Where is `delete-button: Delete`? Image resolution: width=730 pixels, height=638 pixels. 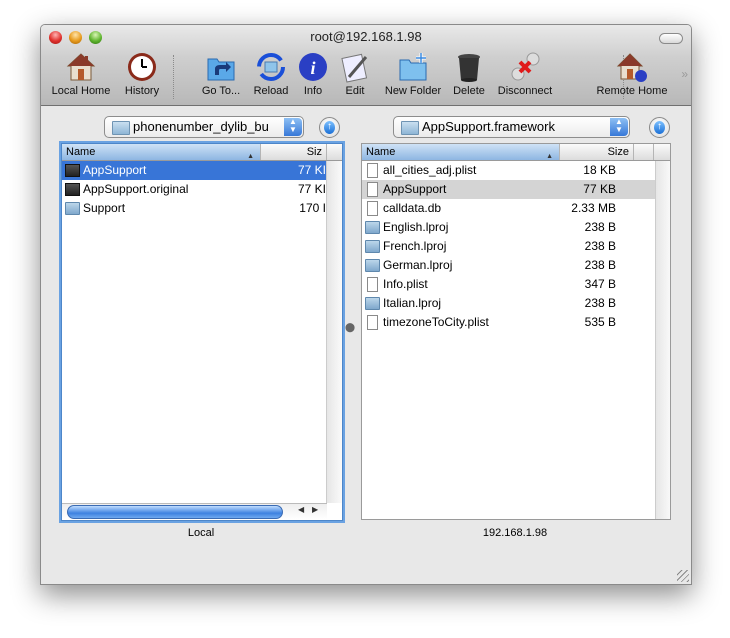 delete-button: Delete is located at coordinates (469, 76).